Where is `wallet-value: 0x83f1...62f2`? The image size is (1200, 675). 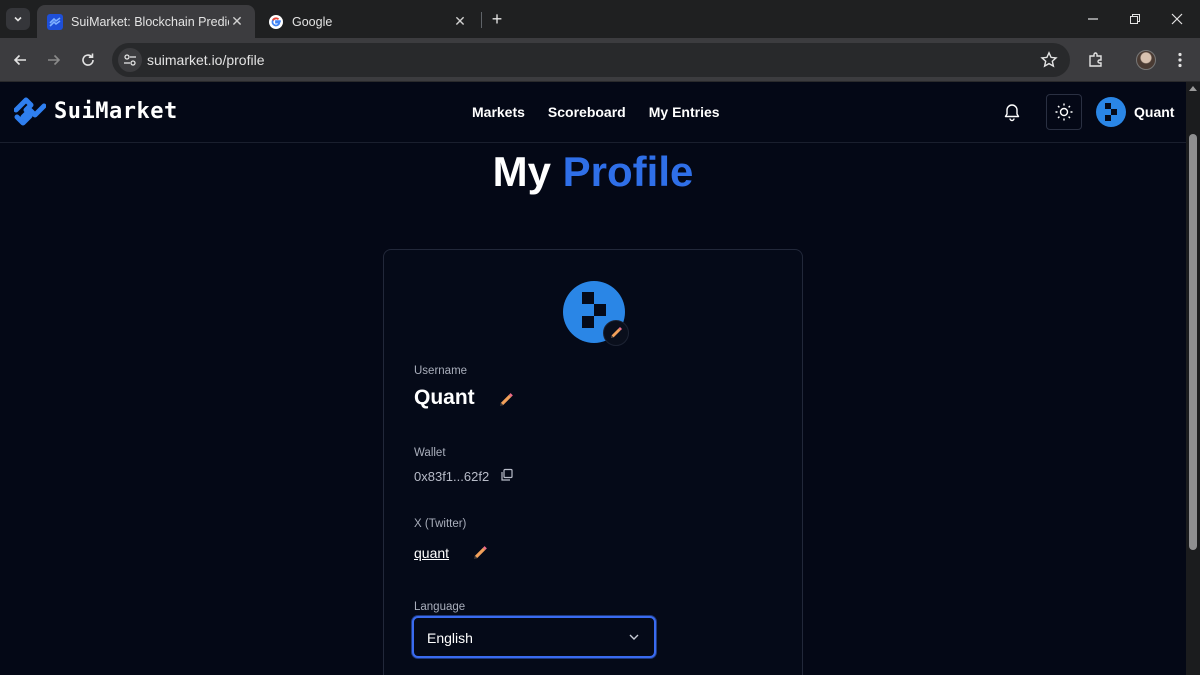 wallet-value: 0x83f1...62f2 is located at coordinates (452, 476).